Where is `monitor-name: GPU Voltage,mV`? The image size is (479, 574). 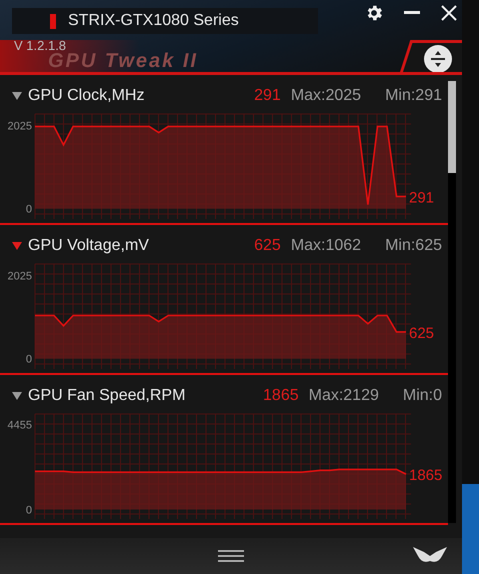
monitor-name: GPU Voltage,mV is located at coordinates (88, 246).